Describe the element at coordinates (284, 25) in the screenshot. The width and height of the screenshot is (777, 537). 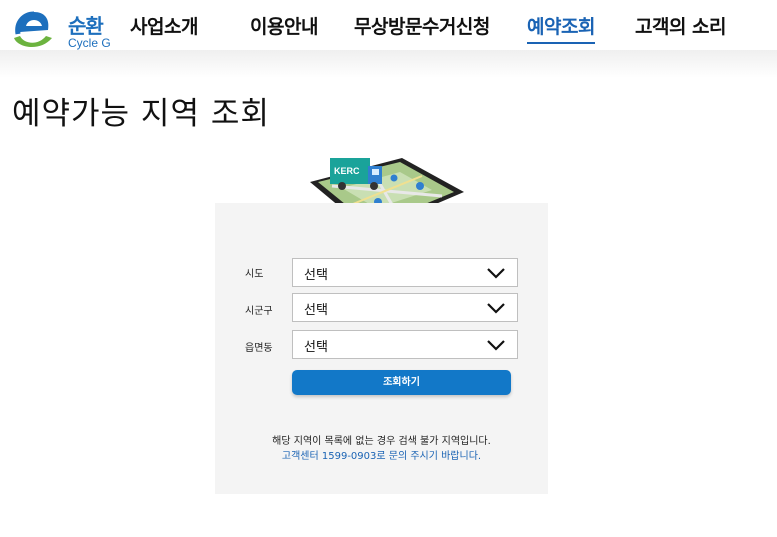
I see `nav-item-guide: 이용안내` at that location.